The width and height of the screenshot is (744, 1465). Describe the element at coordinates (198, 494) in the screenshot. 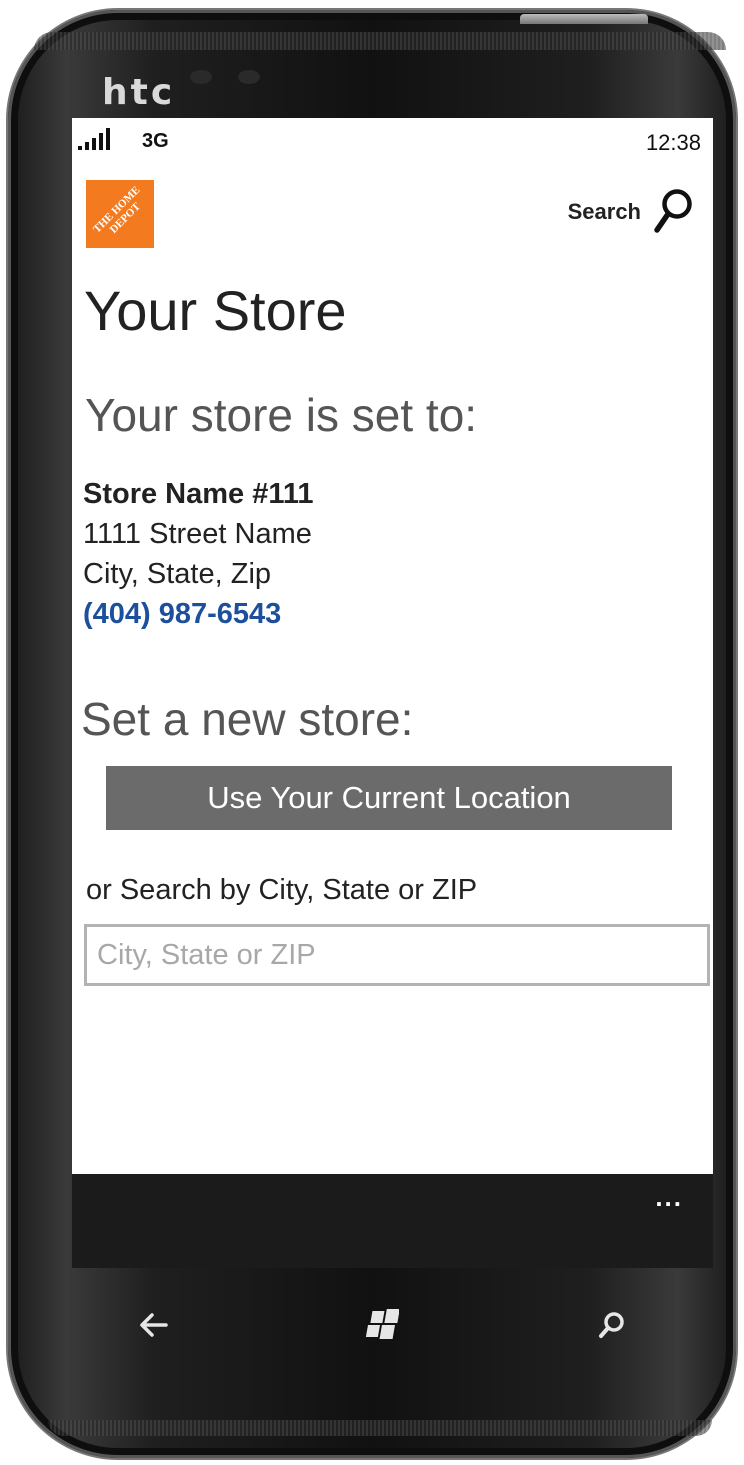

I see `store-name: Store Name #111` at that location.